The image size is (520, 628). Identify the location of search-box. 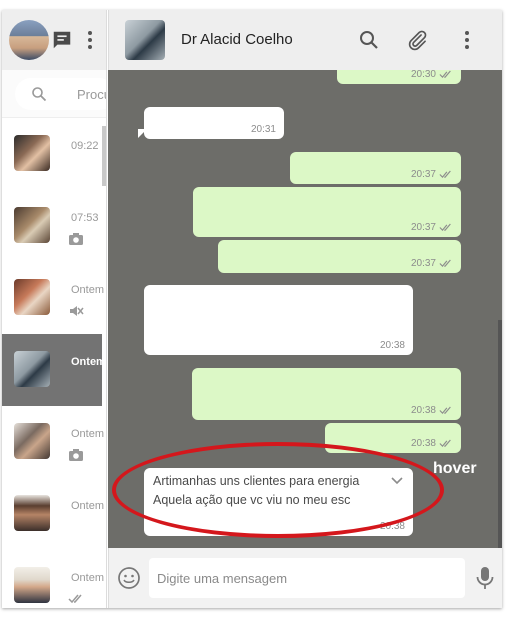
(60, 94).